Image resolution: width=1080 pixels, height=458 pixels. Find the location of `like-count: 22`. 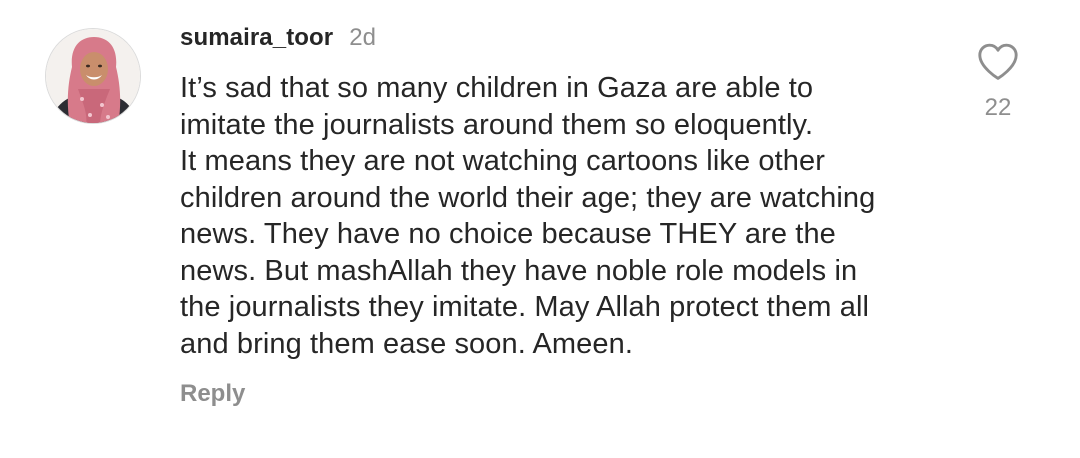

like-count: 22 is located at coordinates (998, 107).